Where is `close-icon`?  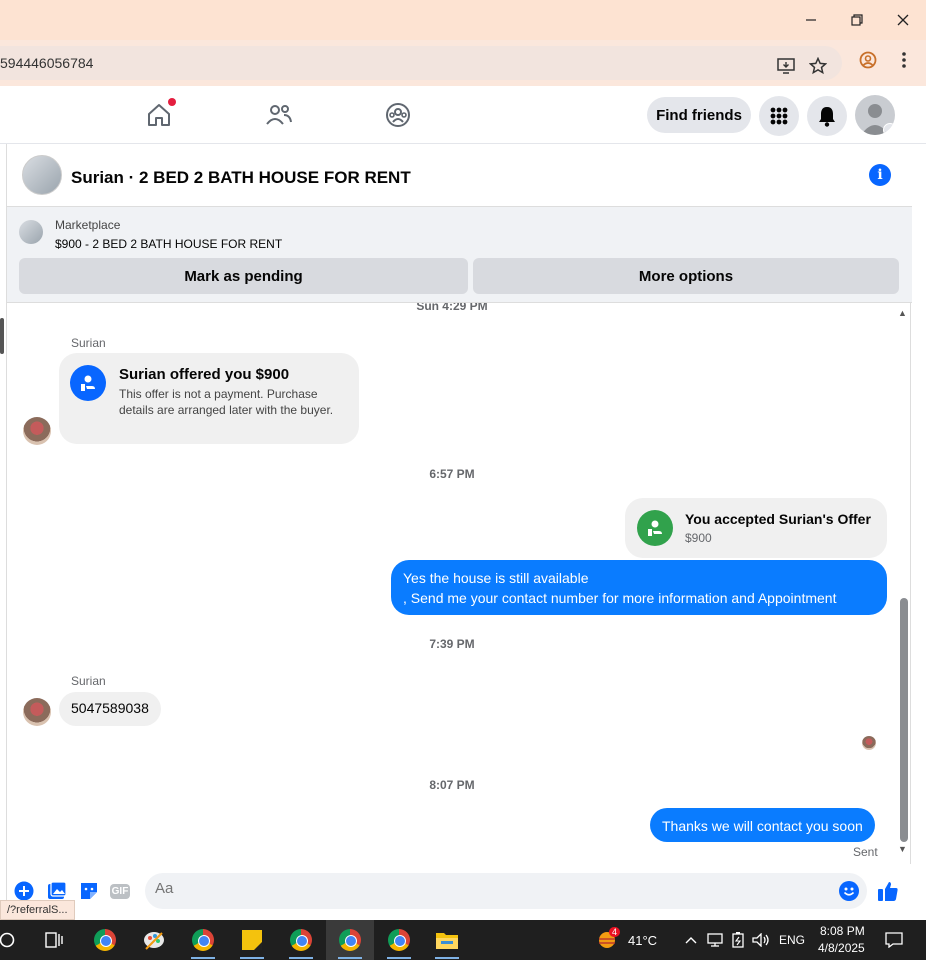 close-icon is located at coordinates (903, 20).